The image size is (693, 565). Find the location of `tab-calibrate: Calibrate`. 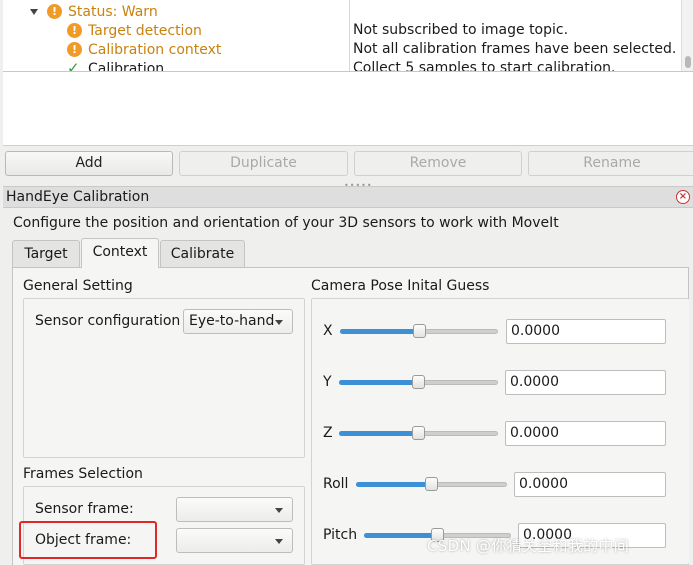

tab-calibrate: Calibrate is located at coordinates (202, 253).